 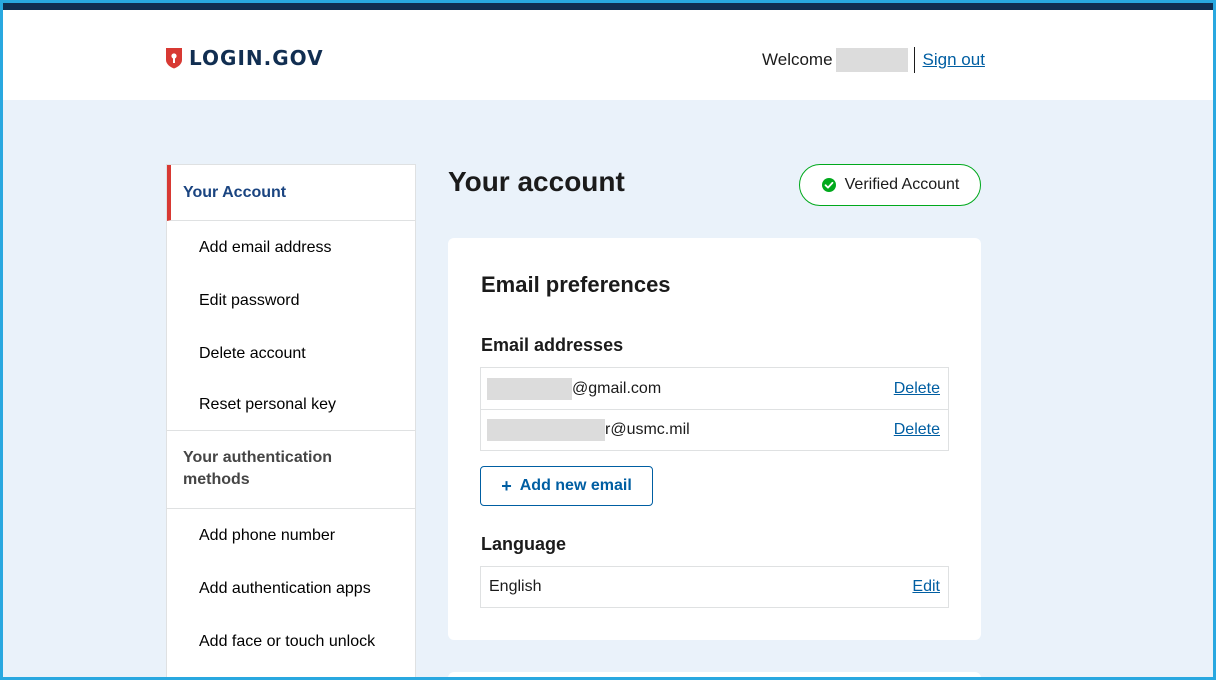 What do you see at coordinates (536, 181) in the screenshot?
I see `page-title: Your account` at bounding box center [536, 181].